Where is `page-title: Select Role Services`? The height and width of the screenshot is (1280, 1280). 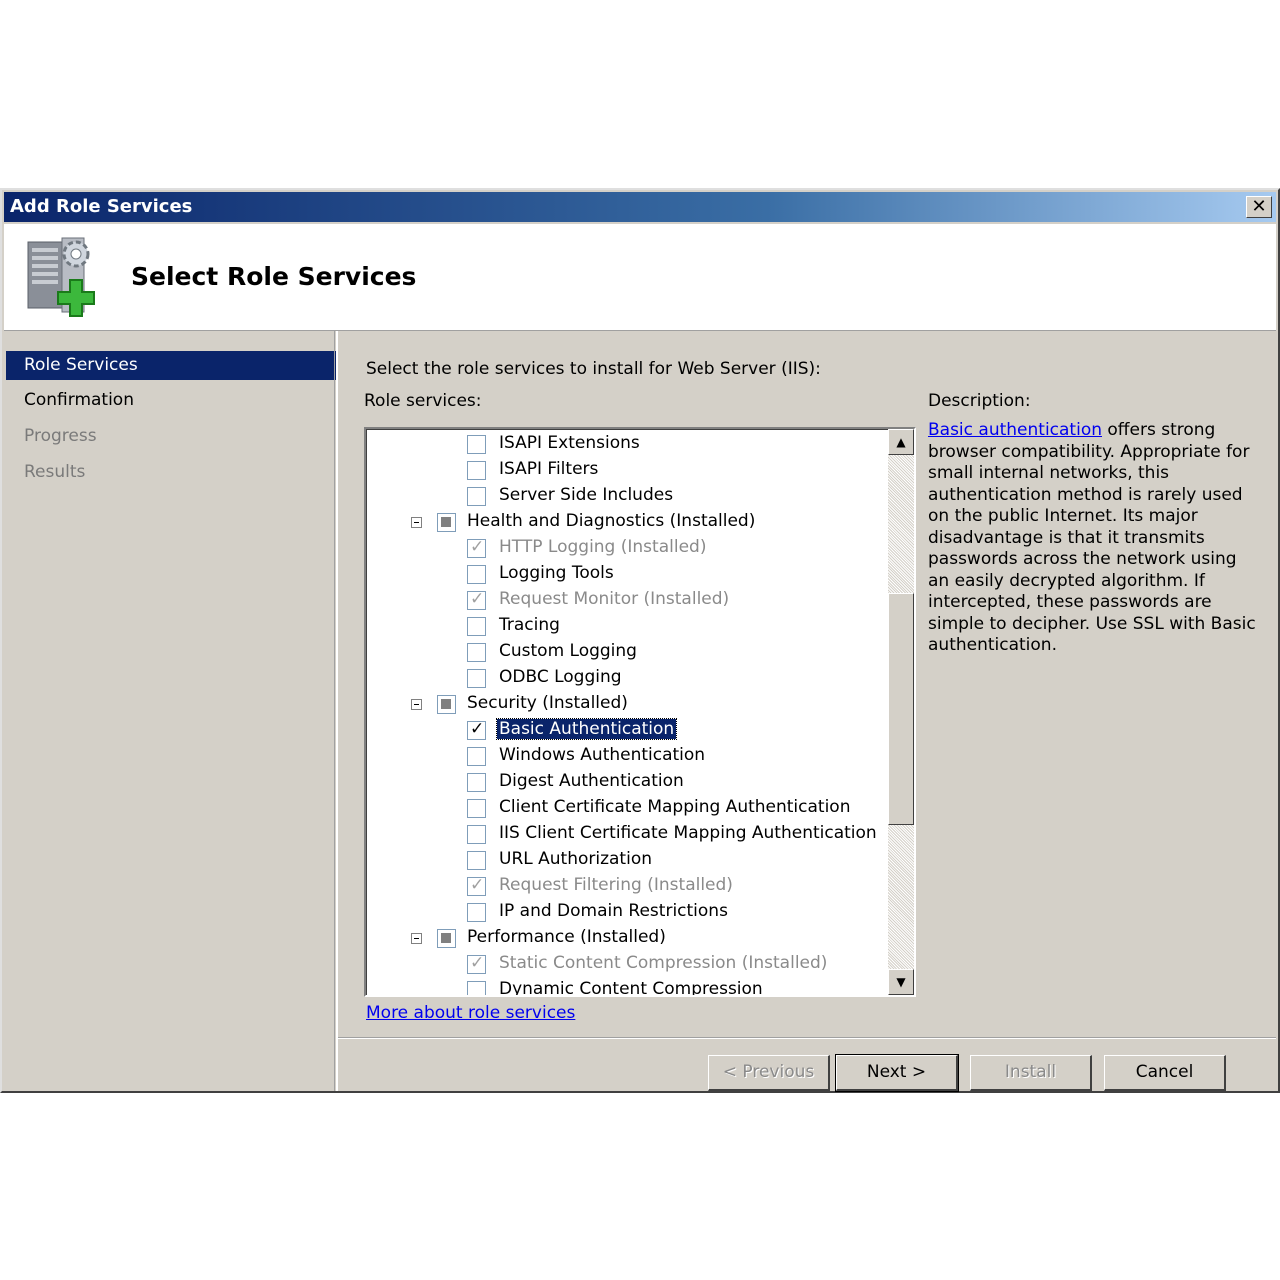 page-title: Select Role Services is located at coordinates (274, 276).